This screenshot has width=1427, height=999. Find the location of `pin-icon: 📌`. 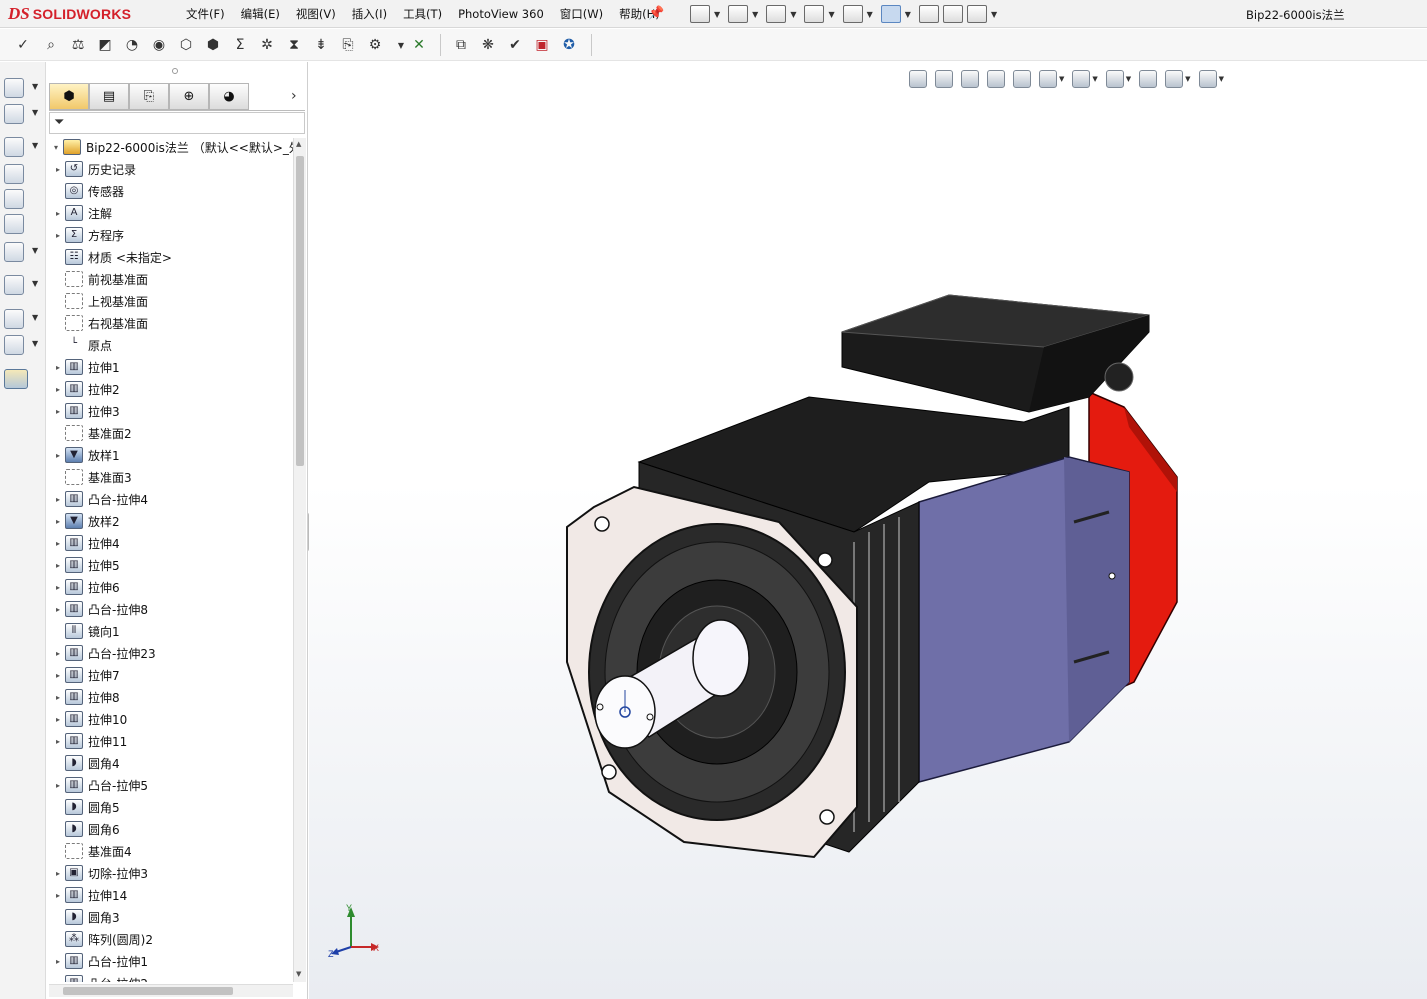

pin-icon: 📌 is located at coordinates (656, 13).